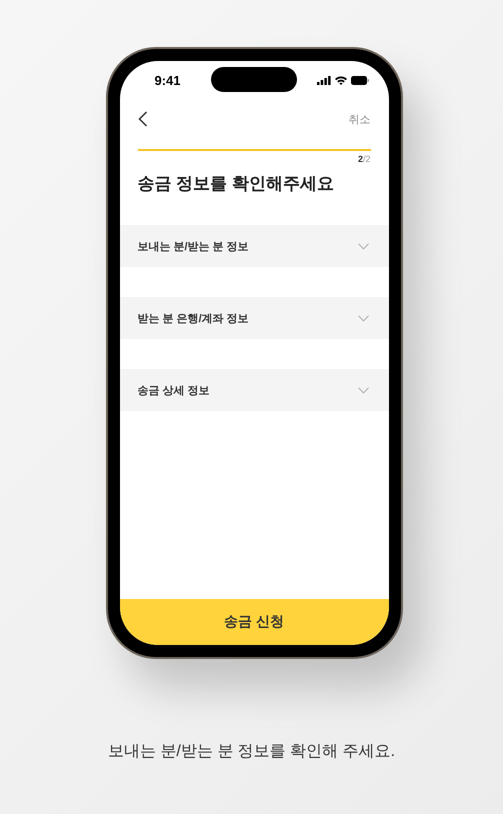 The height and width of the screenshot is (814, 503). I want to click on battery-icon, so click(359, 80).